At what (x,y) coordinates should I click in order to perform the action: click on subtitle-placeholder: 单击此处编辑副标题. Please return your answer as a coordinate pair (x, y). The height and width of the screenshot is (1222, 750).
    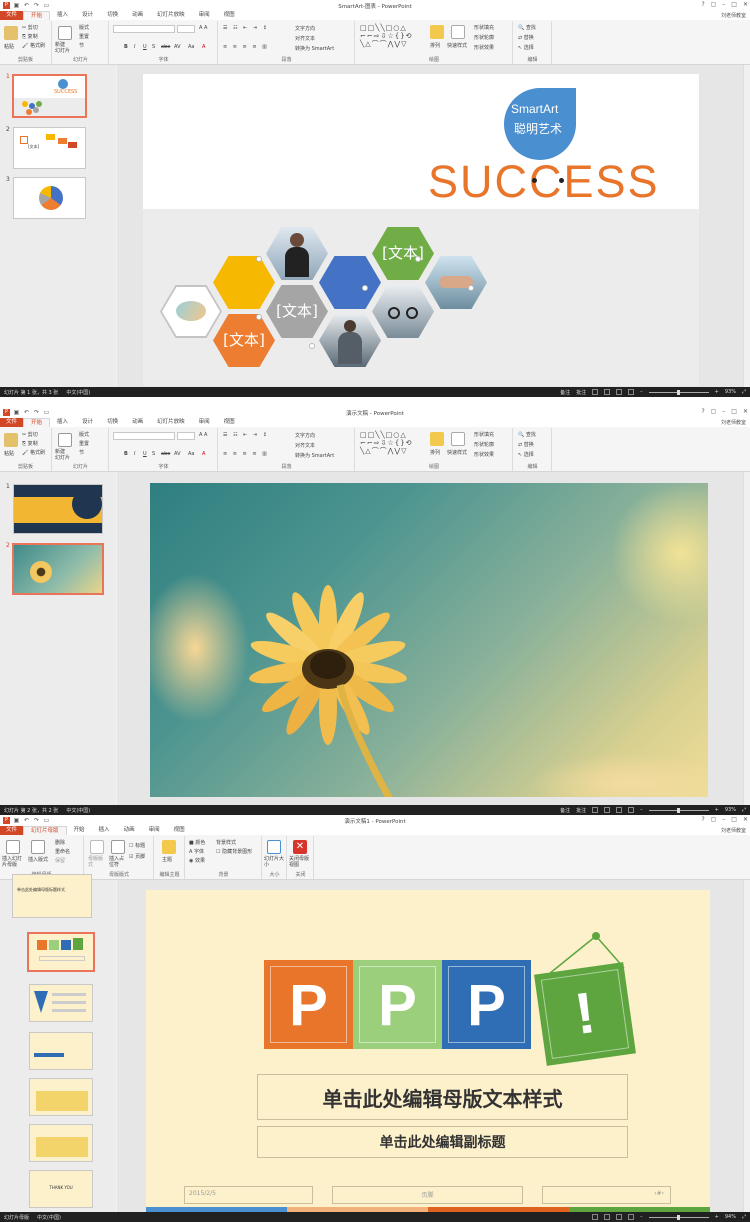
    Looking at the image, I should click on (442, 1142).